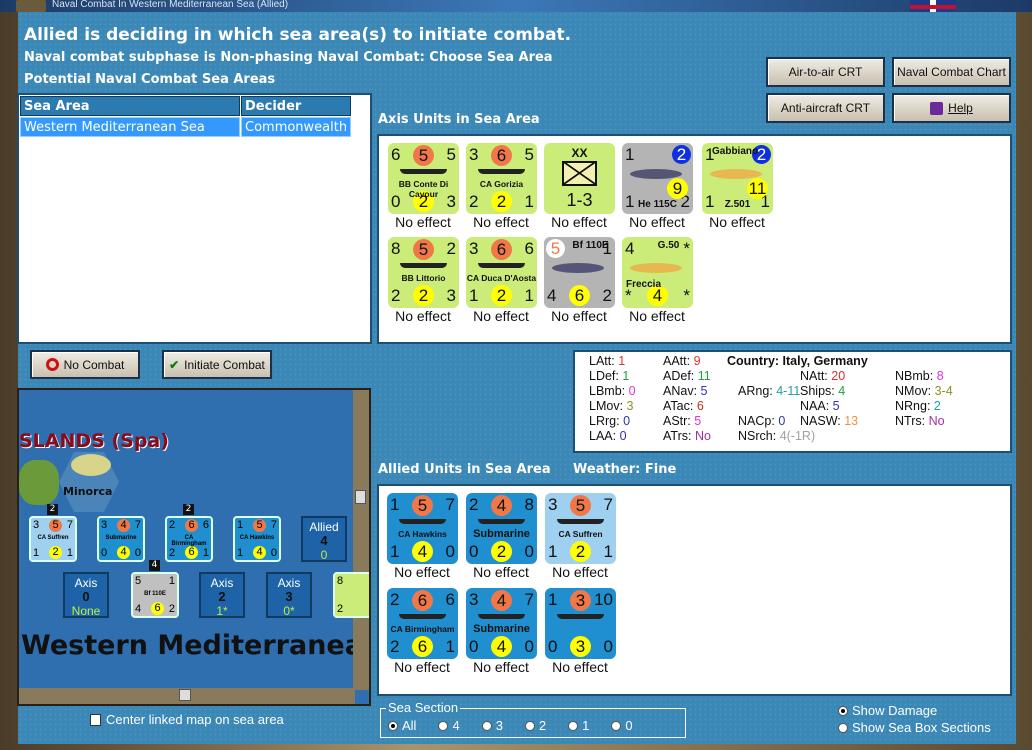  I want to click on map-unit-counter-partial: 82, so click(351, 595).